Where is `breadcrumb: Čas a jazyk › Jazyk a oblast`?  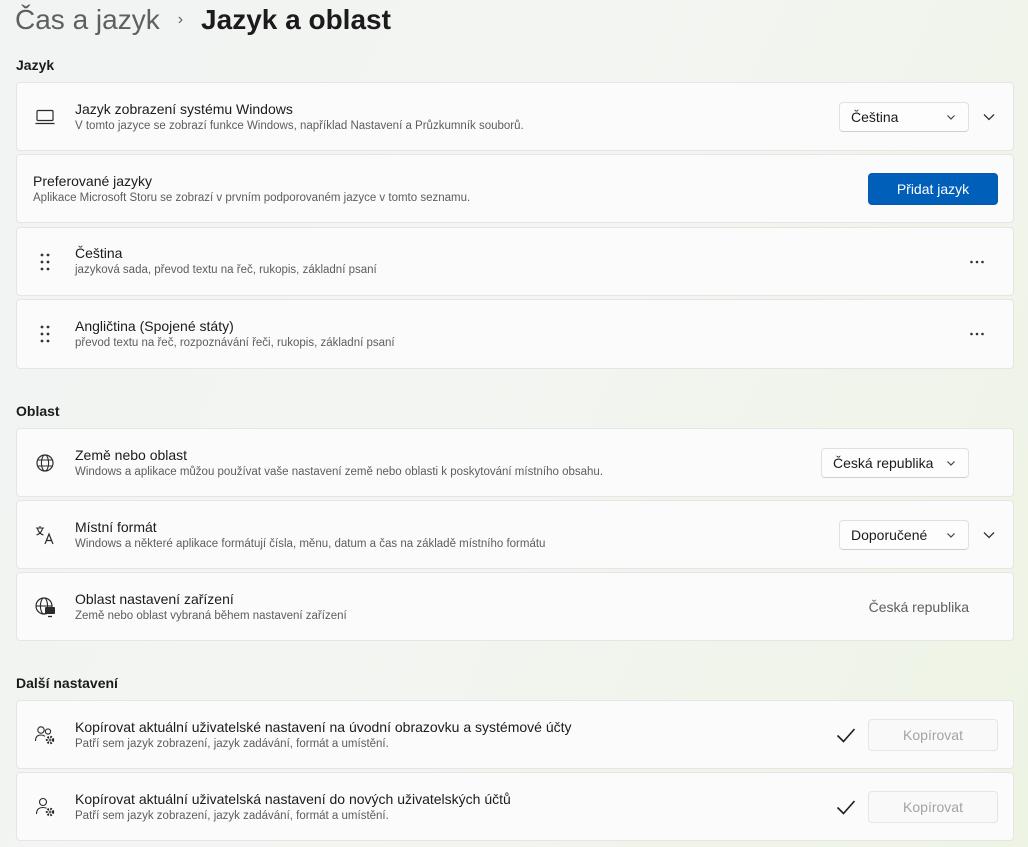
breadcrumb: Čas a jazyk › Jazyk a oblast is located at coordinates (203, 20).